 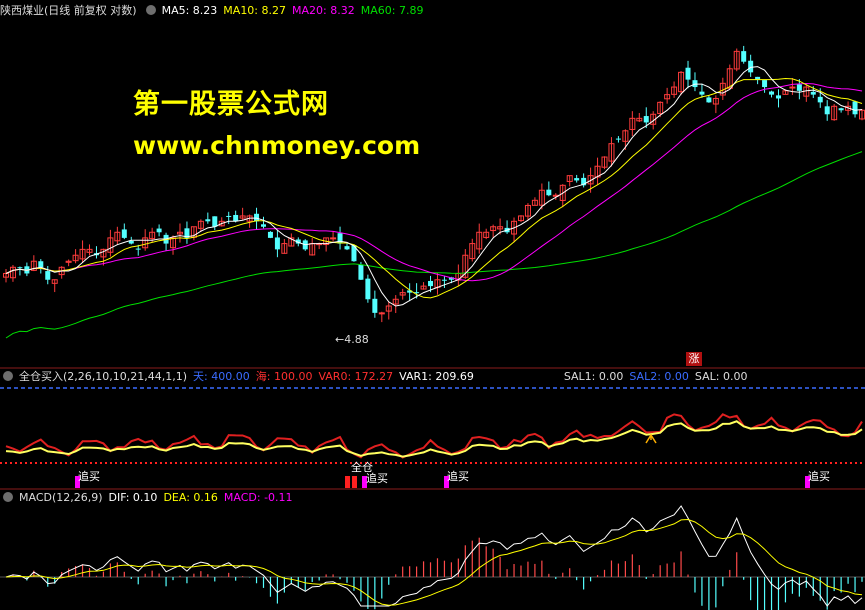 I want to click on ma60-value: MA60: 7.89, so click(x=392, y=10).